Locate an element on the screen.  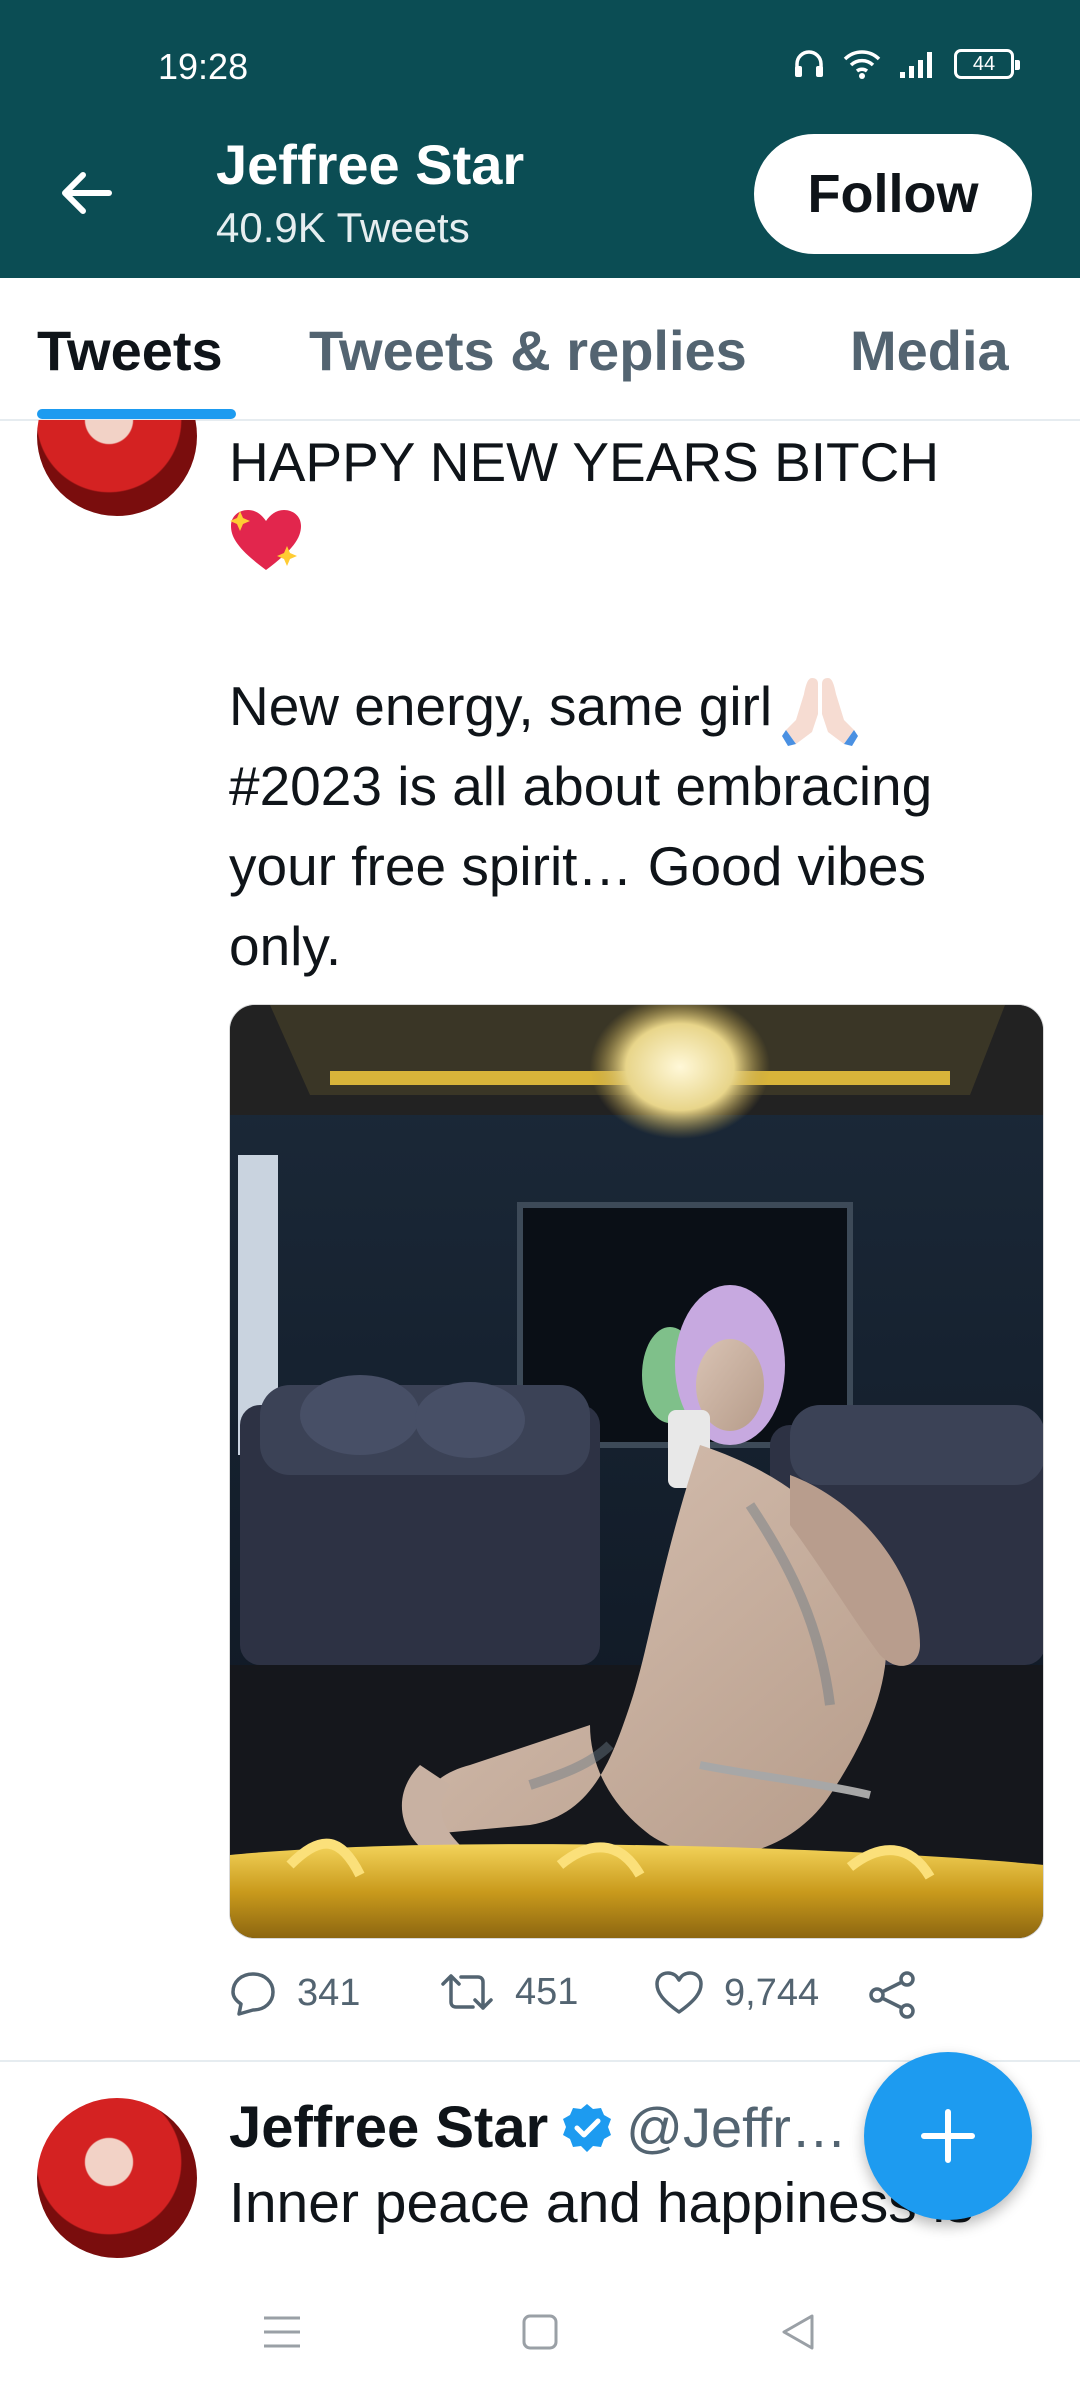
system-navigation-bar is located at coordinates (540, 2331).